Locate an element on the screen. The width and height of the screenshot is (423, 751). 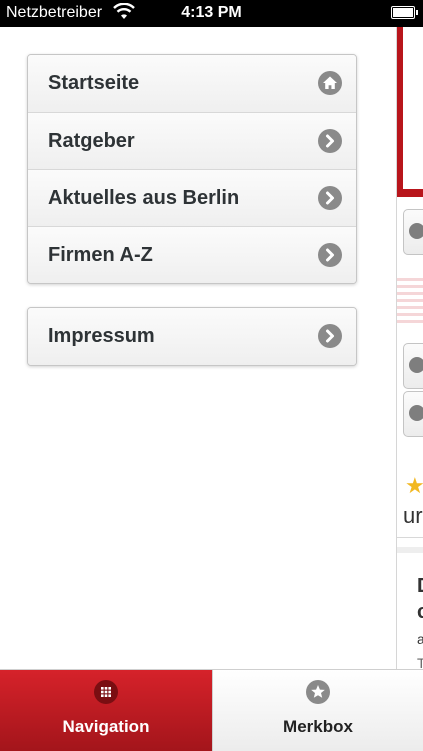
tab-merkbox: Merkbox is located at coordinates (317, 710).